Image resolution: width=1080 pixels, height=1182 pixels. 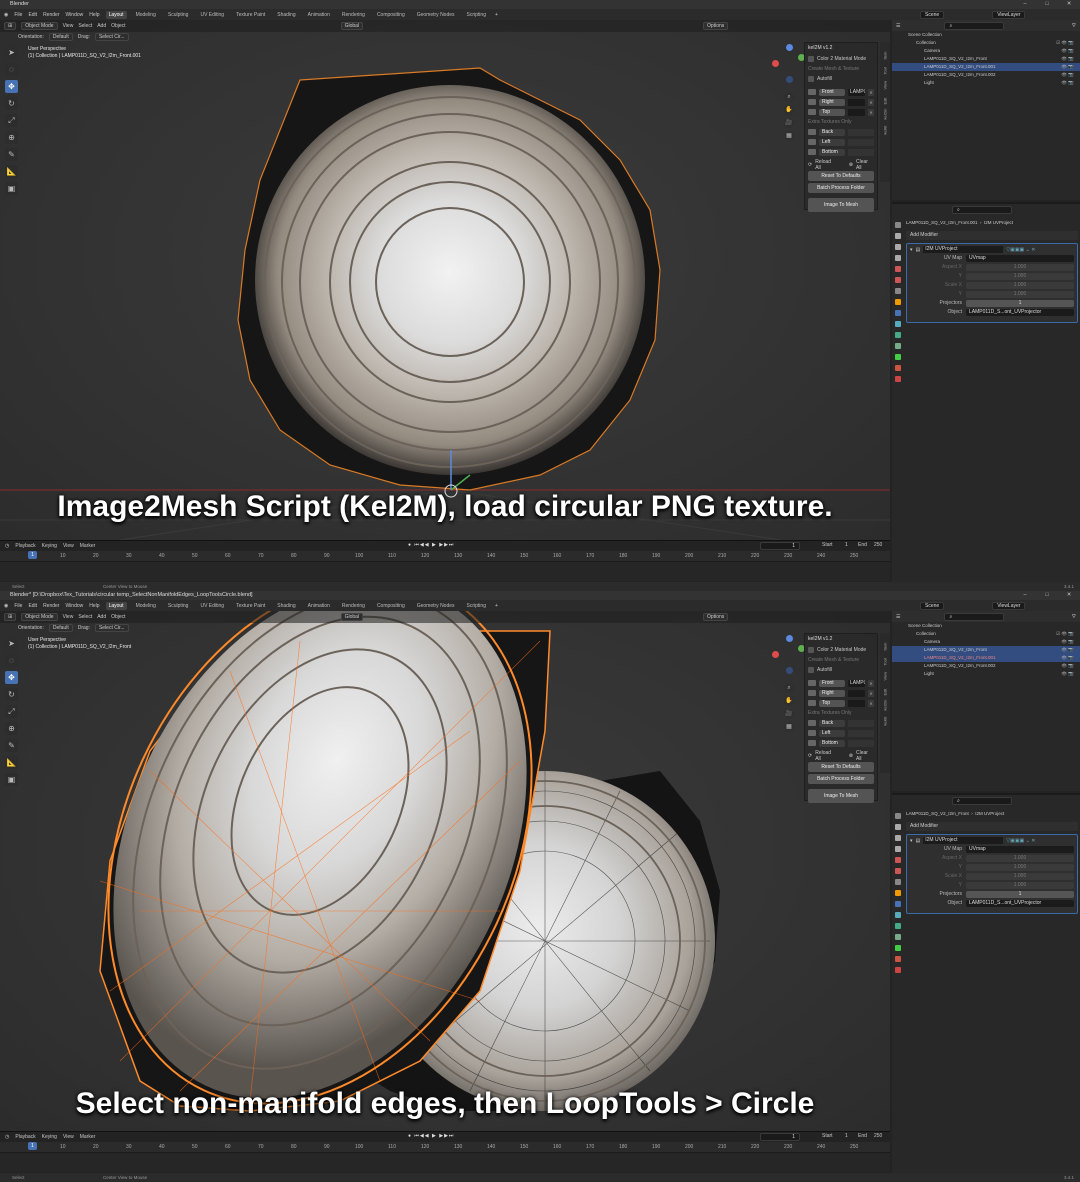 I want to click on orientation-dropdown: Default, so click(x=60, y=37).